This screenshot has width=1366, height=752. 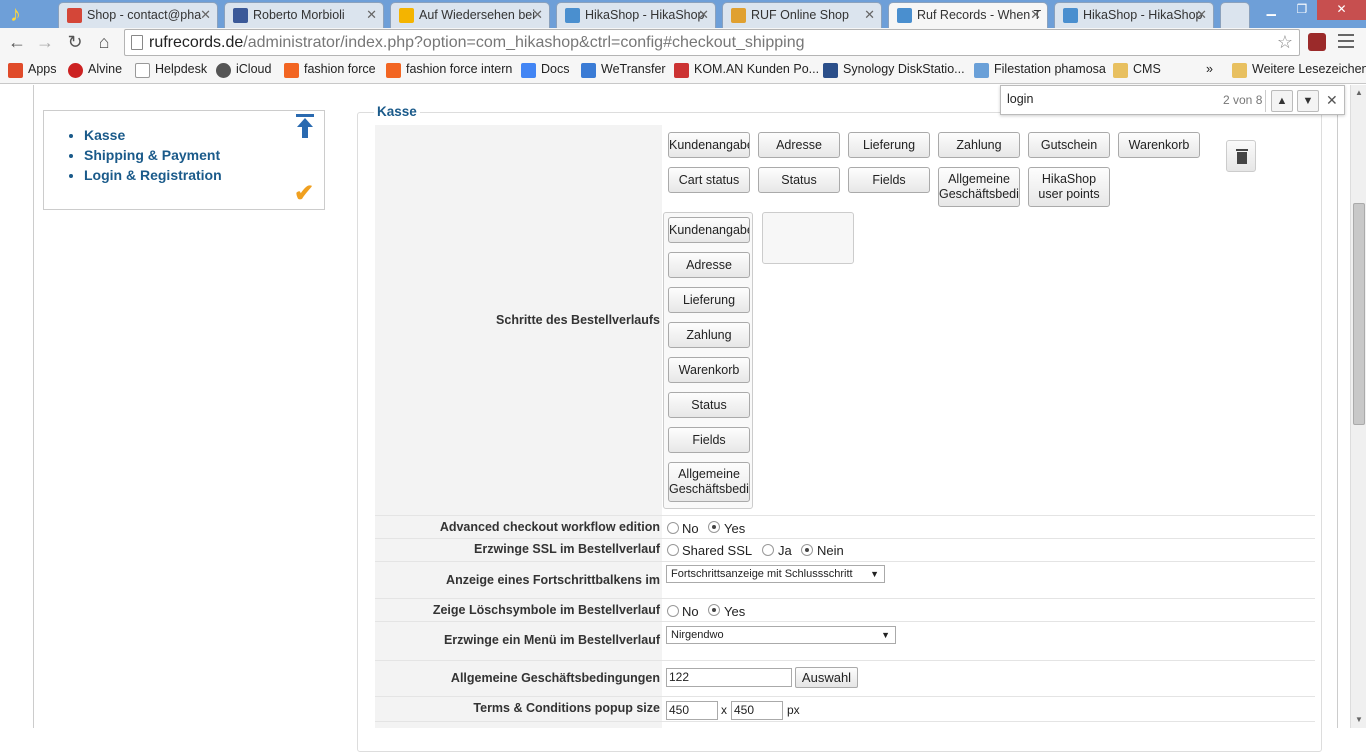 I want to click on menu-select: Nirgendwo ▼, so click(x=781, y=635).